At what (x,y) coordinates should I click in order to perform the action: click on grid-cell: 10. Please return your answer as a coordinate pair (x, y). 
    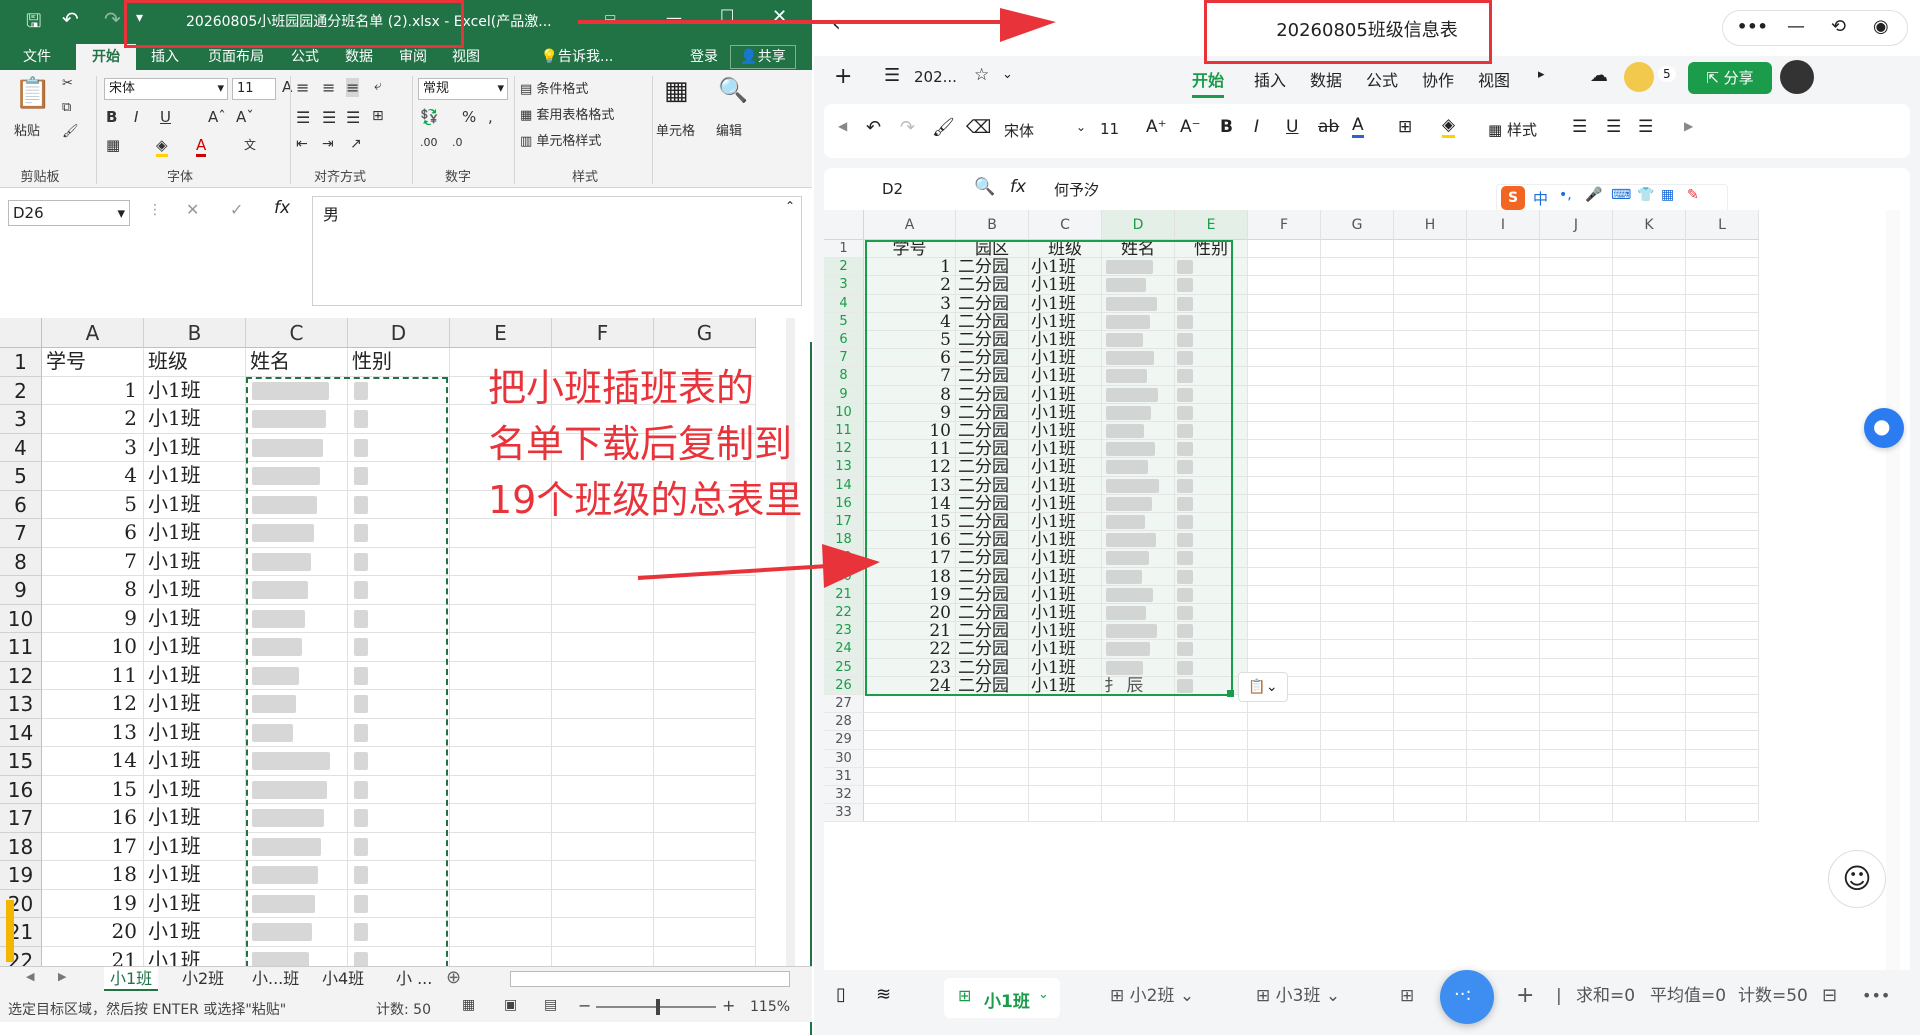
    Looking at the image, I should click on (910, 431).